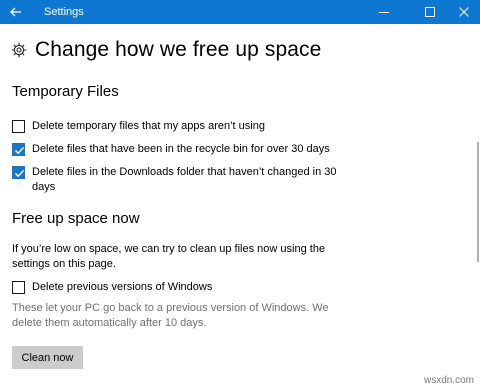 The height and width of the screenshot is (388, 480). I want to click on option-label: Delete previous versions of Windows, so click(122, 287).